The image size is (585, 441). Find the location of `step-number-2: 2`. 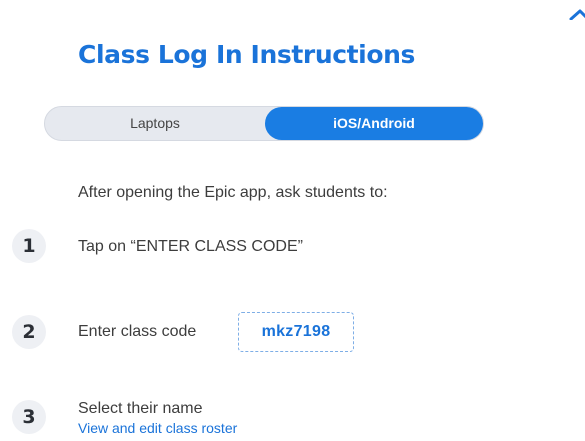

step-number-2: 2 is located at coordinates (29, 332).